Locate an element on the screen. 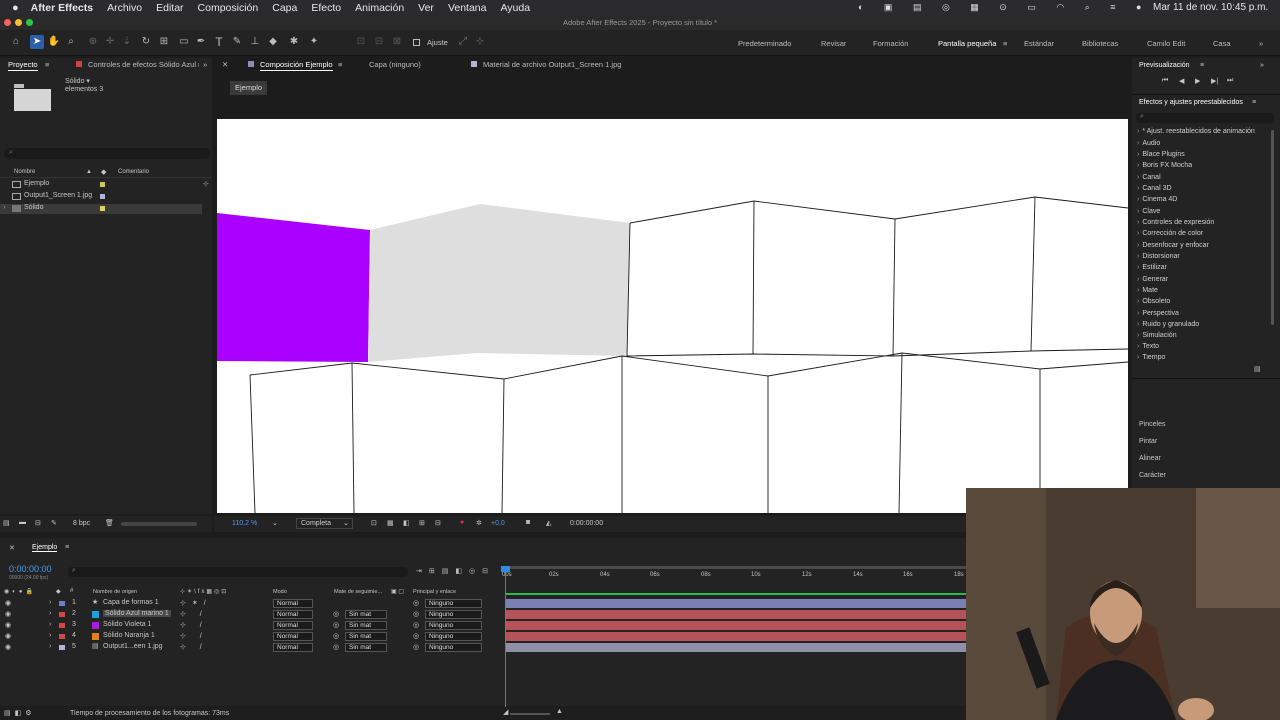 This screenshot has width=1280, height=720. av-features-icons: ◉◐●🔒 is located at coordinates (20, 591).